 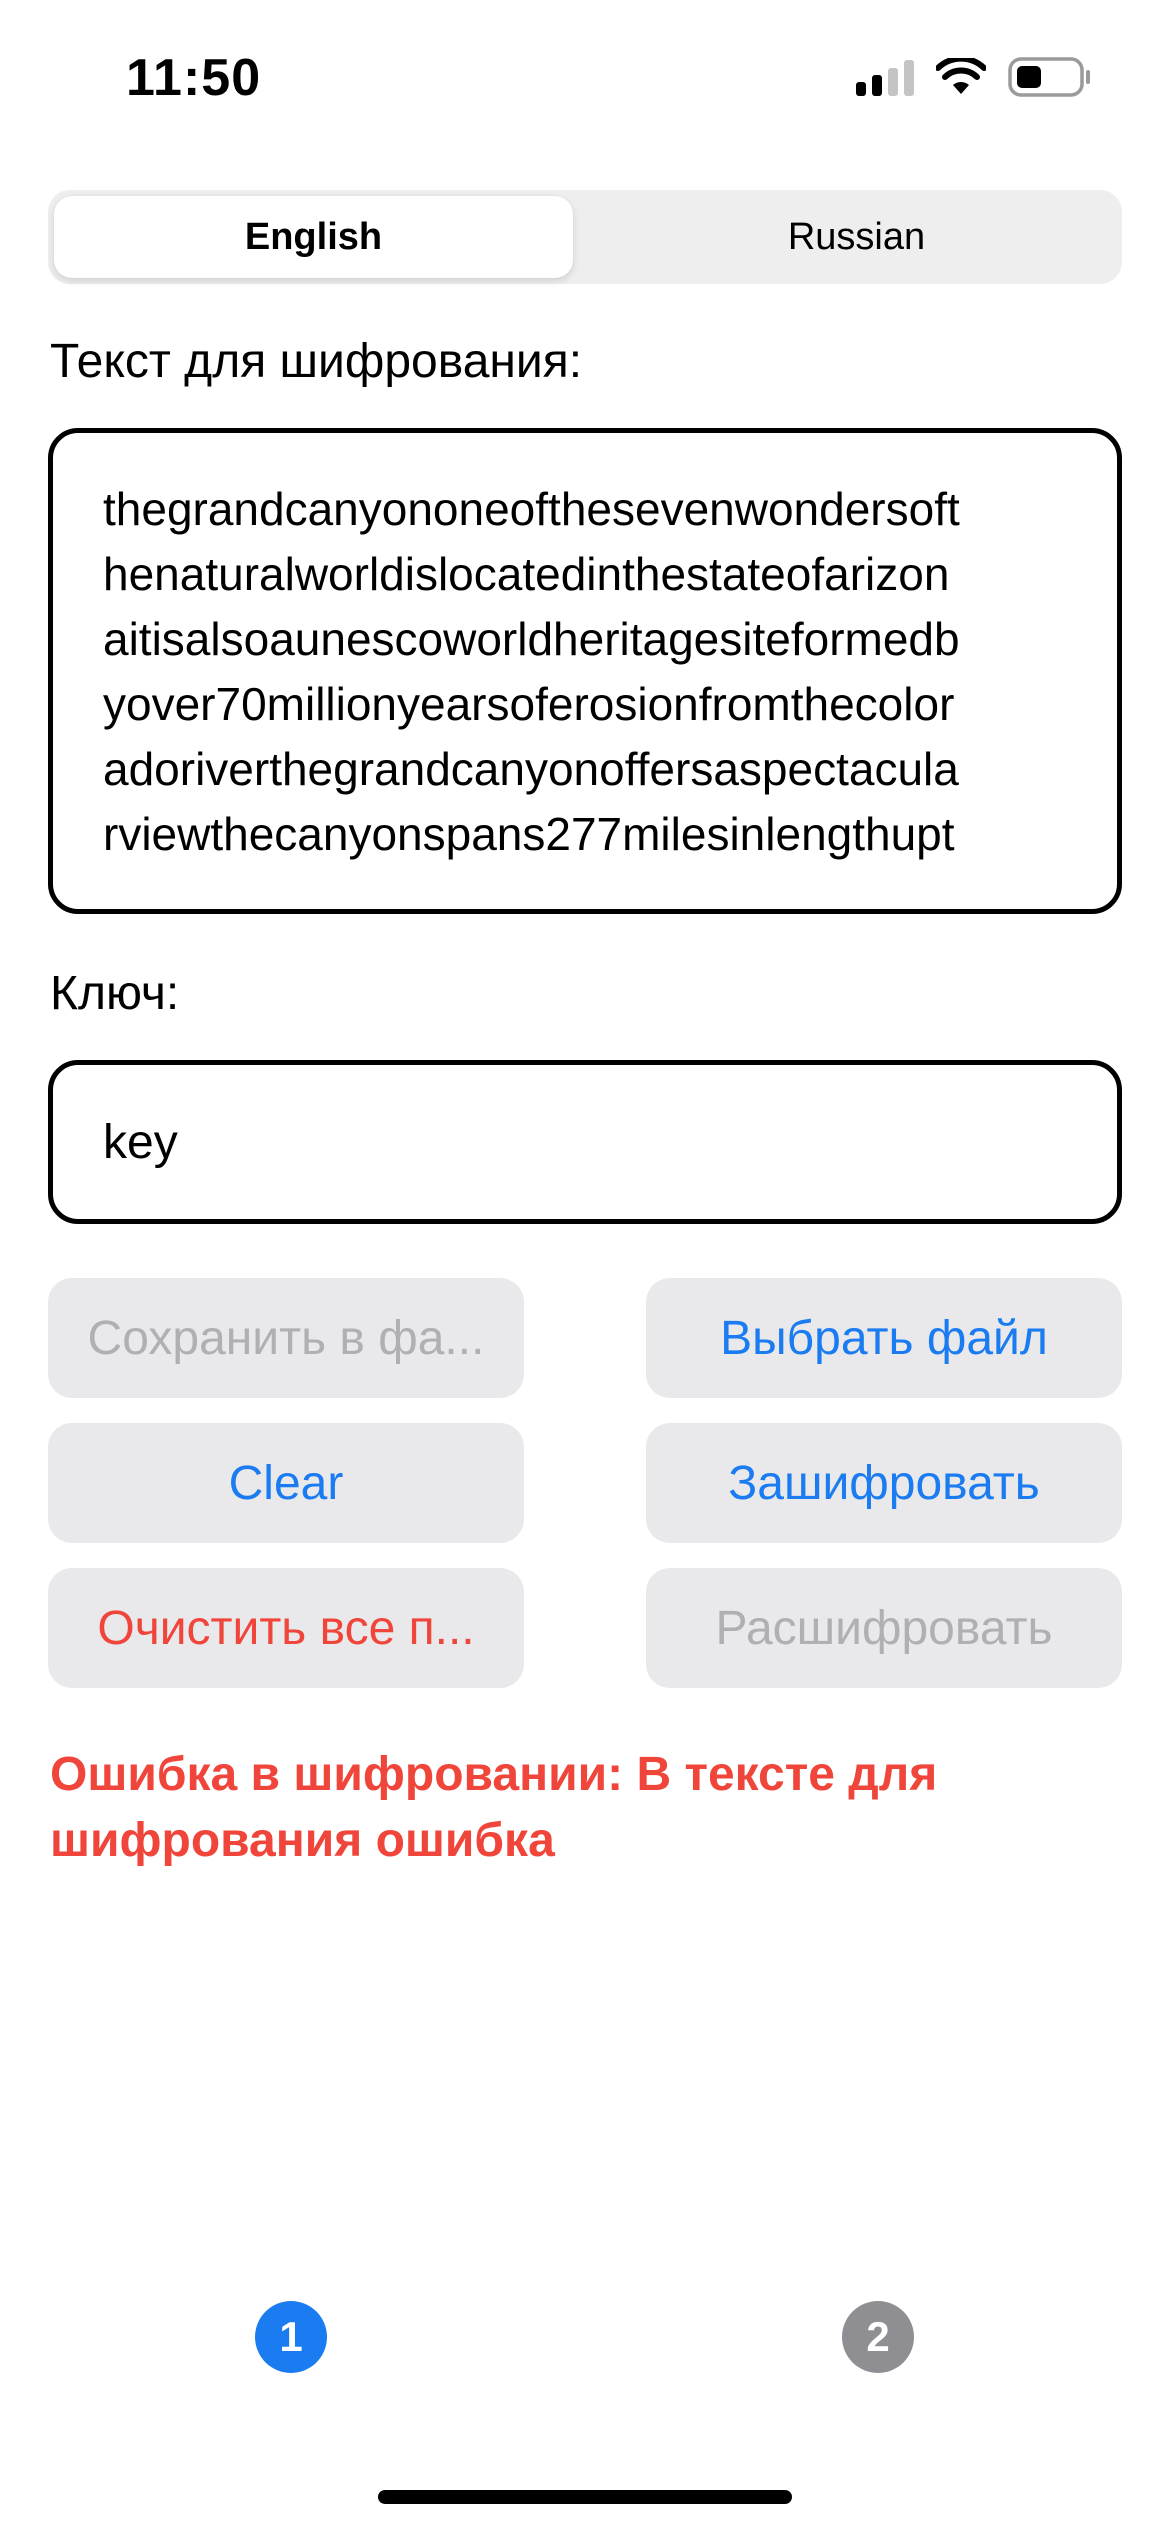 I want to click on text-line: rviewthecanyonspans277milesinlengthupt, so click(x=529, y=834).